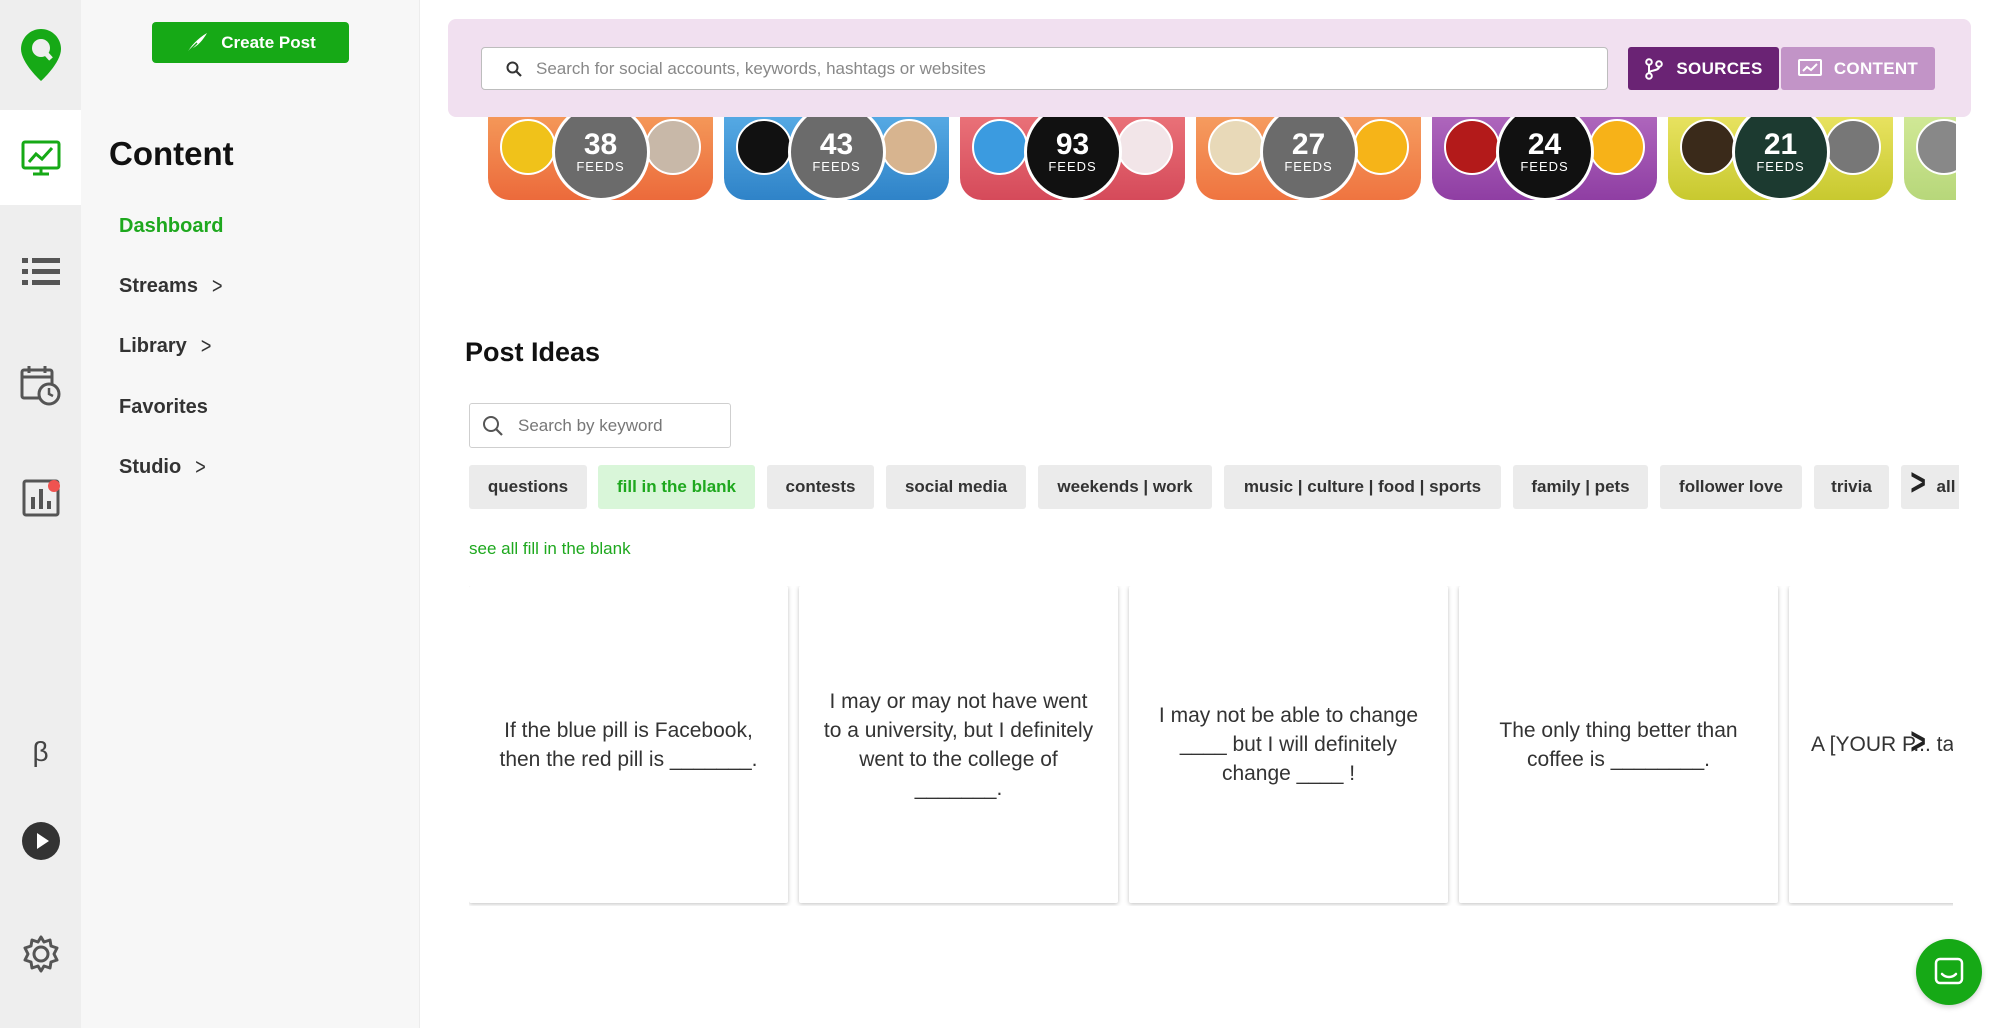 This screenshot has height=1028, width=1999. I want to click on chat-icon, so click(1949, 971).